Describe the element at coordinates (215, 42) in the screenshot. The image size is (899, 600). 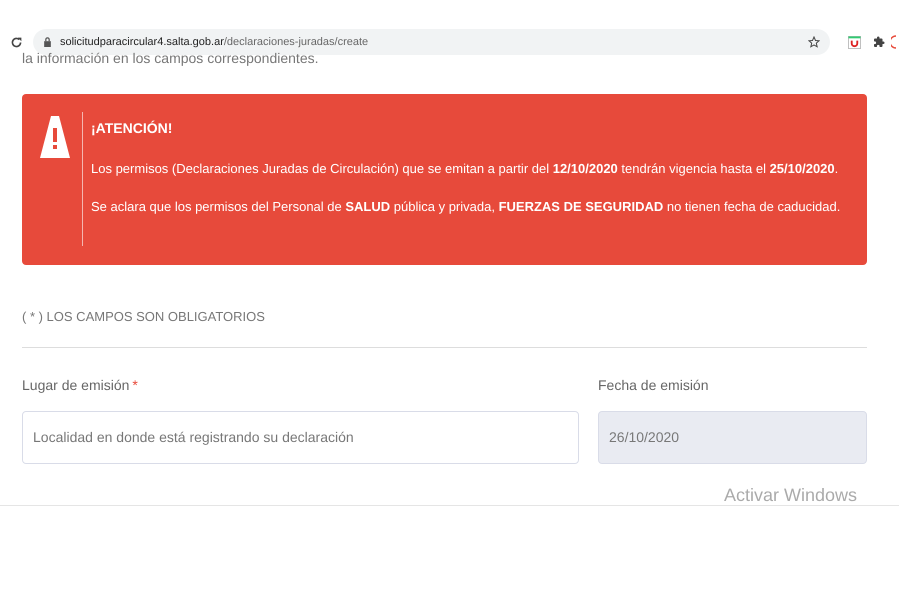
I see `url-text: solicitudparacircular4.salta.gob.ar/declaraciones-juradas/create` at that location.